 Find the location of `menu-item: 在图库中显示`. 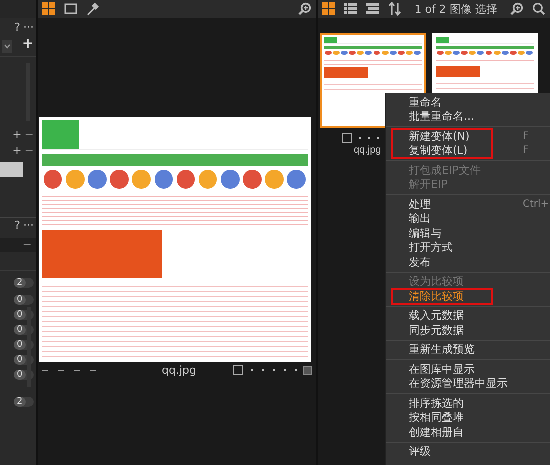

menu-item: 在图库中显示 is located at coordinates (468, 369).